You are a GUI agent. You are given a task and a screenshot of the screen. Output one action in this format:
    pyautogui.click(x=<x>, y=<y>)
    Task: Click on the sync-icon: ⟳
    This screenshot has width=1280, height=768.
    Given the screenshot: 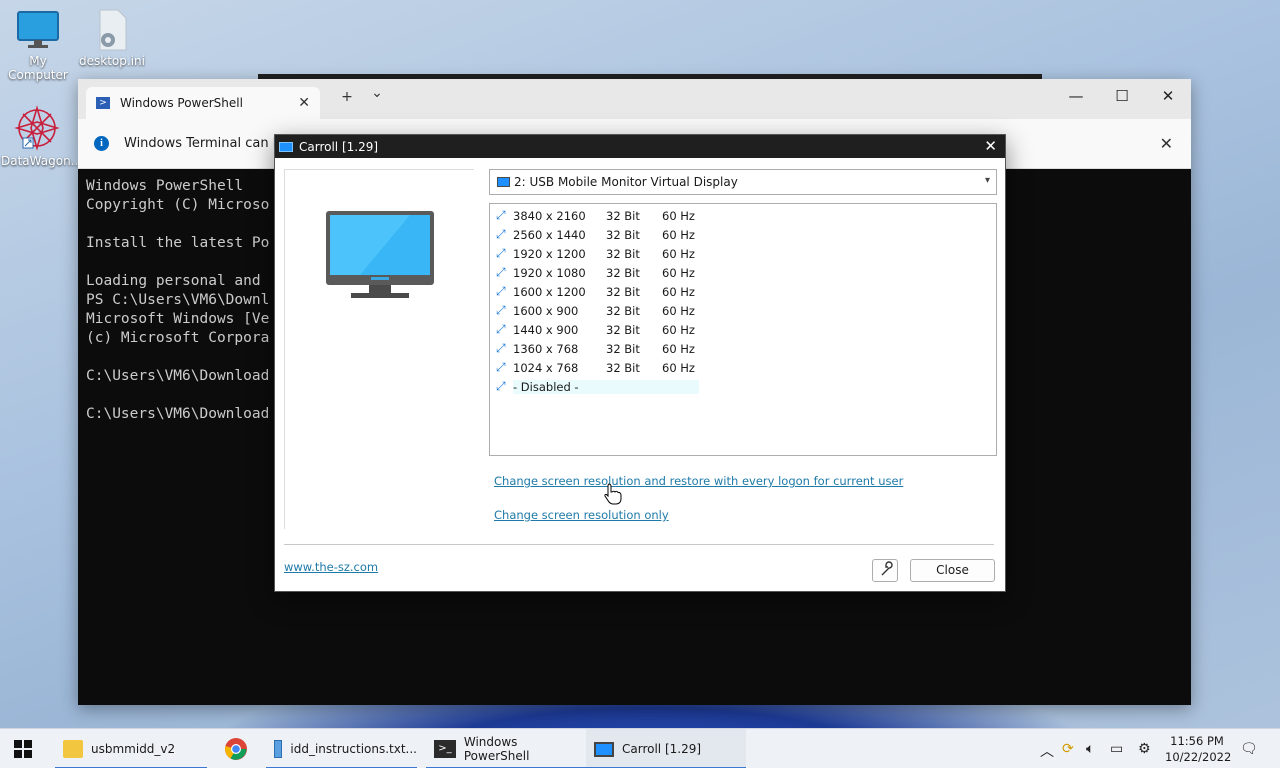 What is the action you would take?
    pyautogui.click(x=1068, y=749)
    